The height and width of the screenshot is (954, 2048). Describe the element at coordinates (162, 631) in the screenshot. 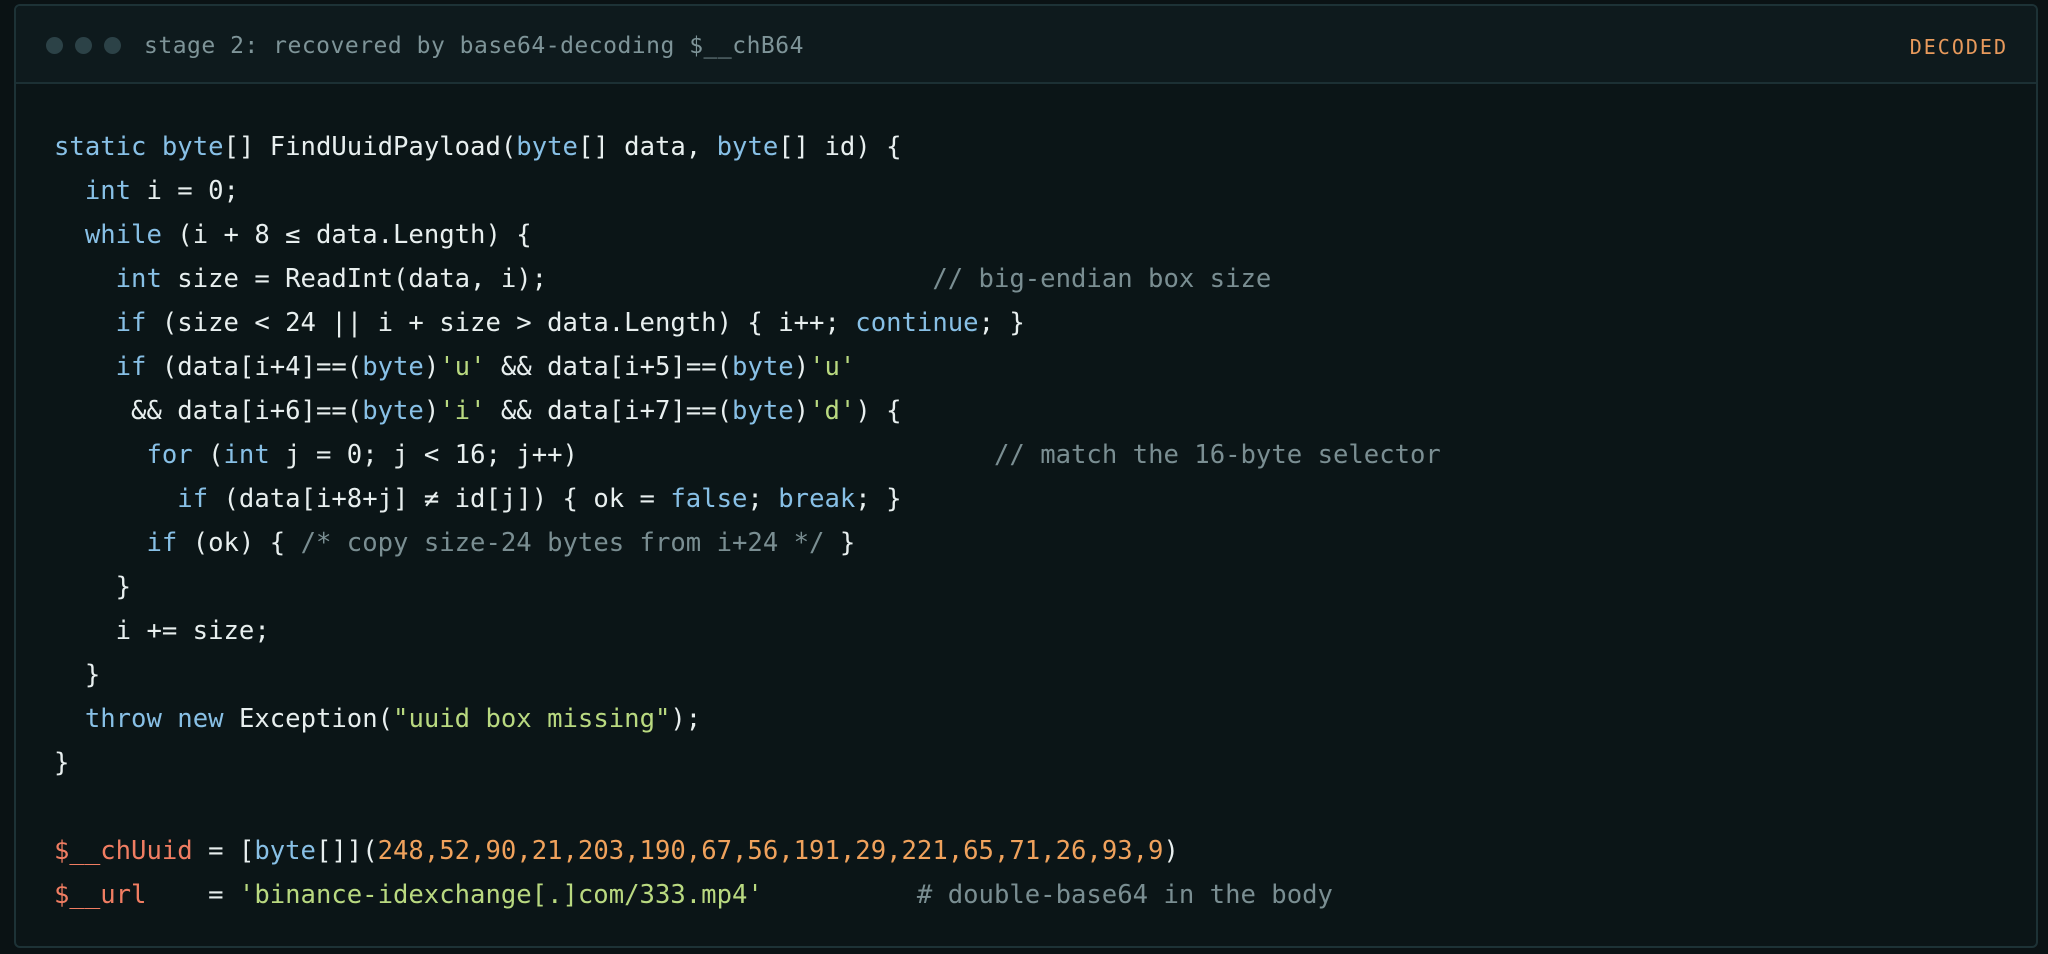

I see `token-text: i += size;` at that location.